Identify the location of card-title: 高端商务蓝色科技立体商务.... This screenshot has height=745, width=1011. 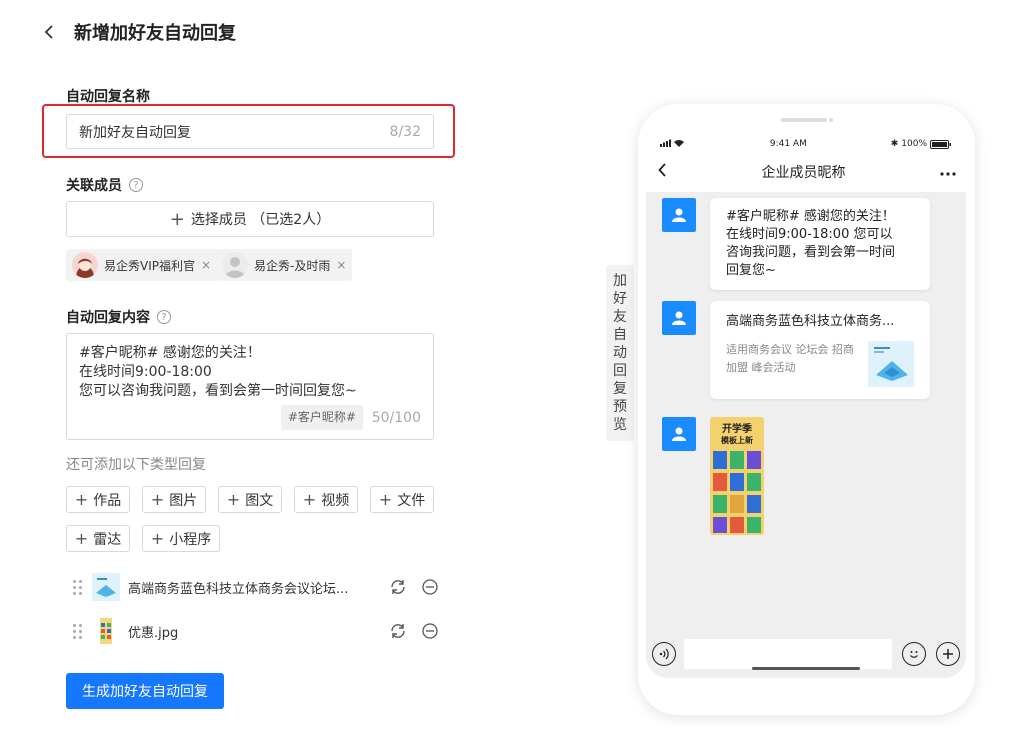
(810, 321).